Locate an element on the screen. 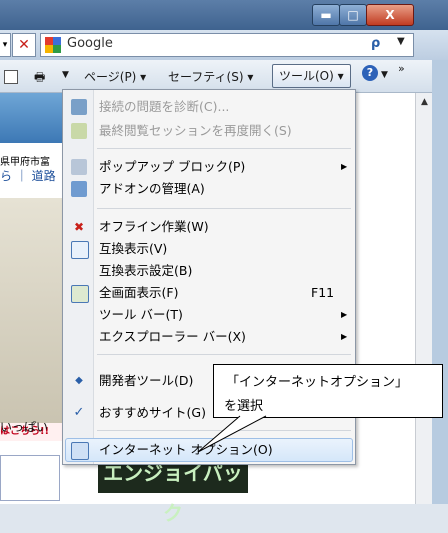  menu-item-popup-block: ポップアップ ブロック(P) is located at coordinates (172, 167).